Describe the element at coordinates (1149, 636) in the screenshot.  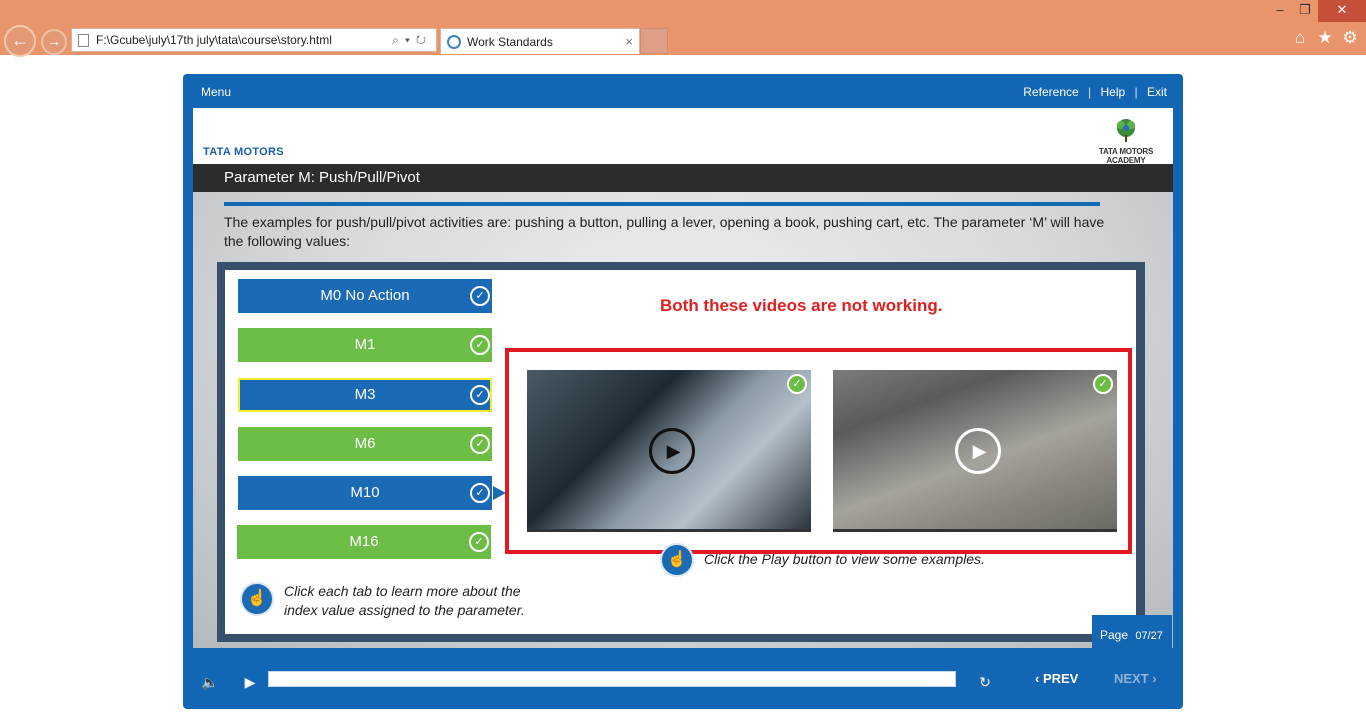
I see `page-number: 07/27` at that location.